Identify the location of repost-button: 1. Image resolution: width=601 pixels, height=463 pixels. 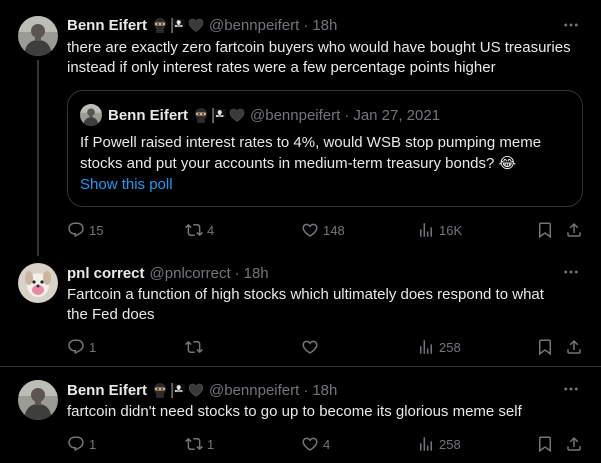
(199, 444).